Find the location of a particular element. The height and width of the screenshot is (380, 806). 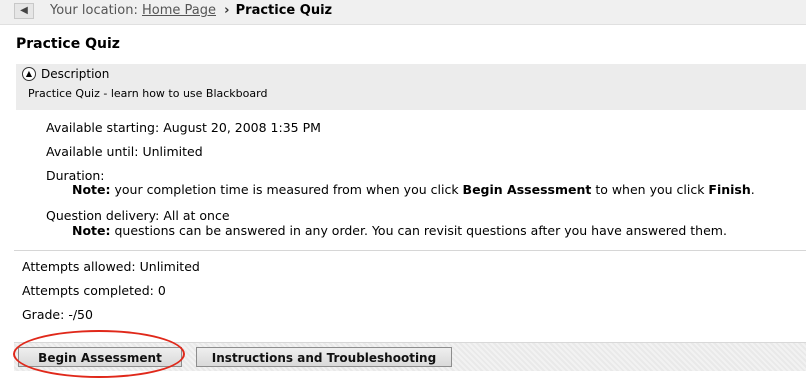

duration-note-text2: to when you click is located at coordinates (650, 189).